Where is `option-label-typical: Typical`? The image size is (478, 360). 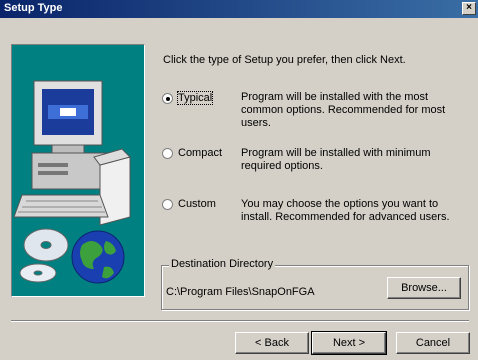
option-label-typical: Typical is located at coordinates (195, 98).